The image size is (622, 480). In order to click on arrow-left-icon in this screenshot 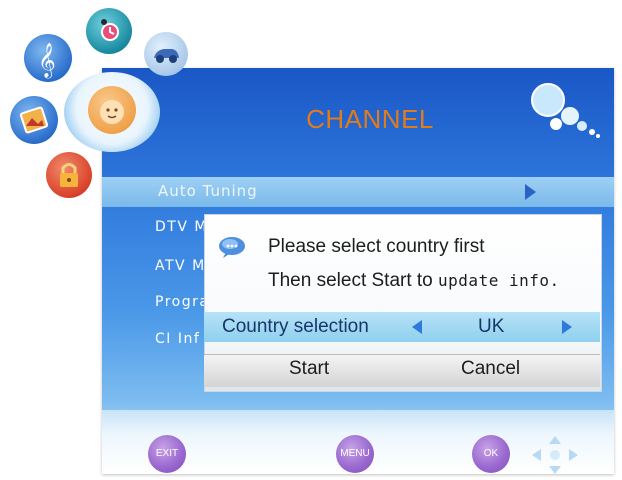, I will do `click(417, 327)`.